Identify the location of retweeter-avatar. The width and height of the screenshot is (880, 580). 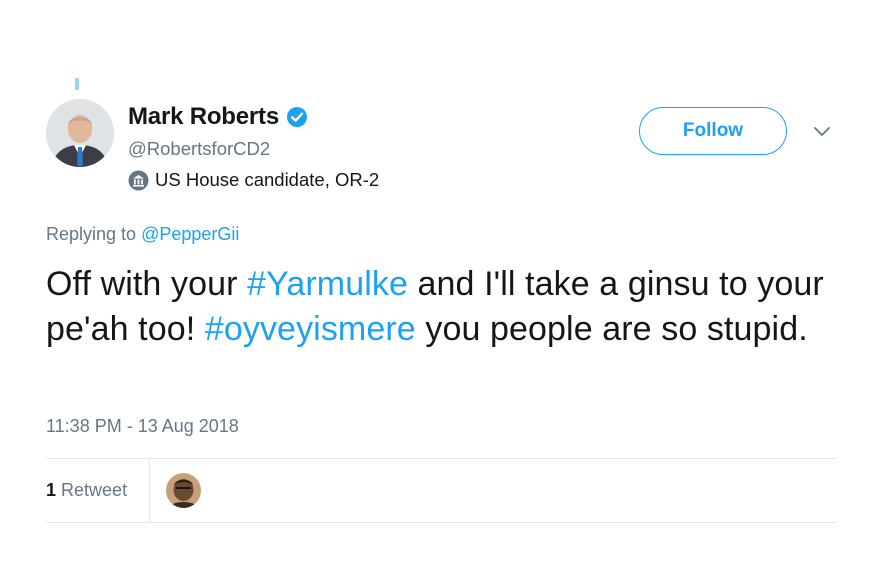
(183, 490).